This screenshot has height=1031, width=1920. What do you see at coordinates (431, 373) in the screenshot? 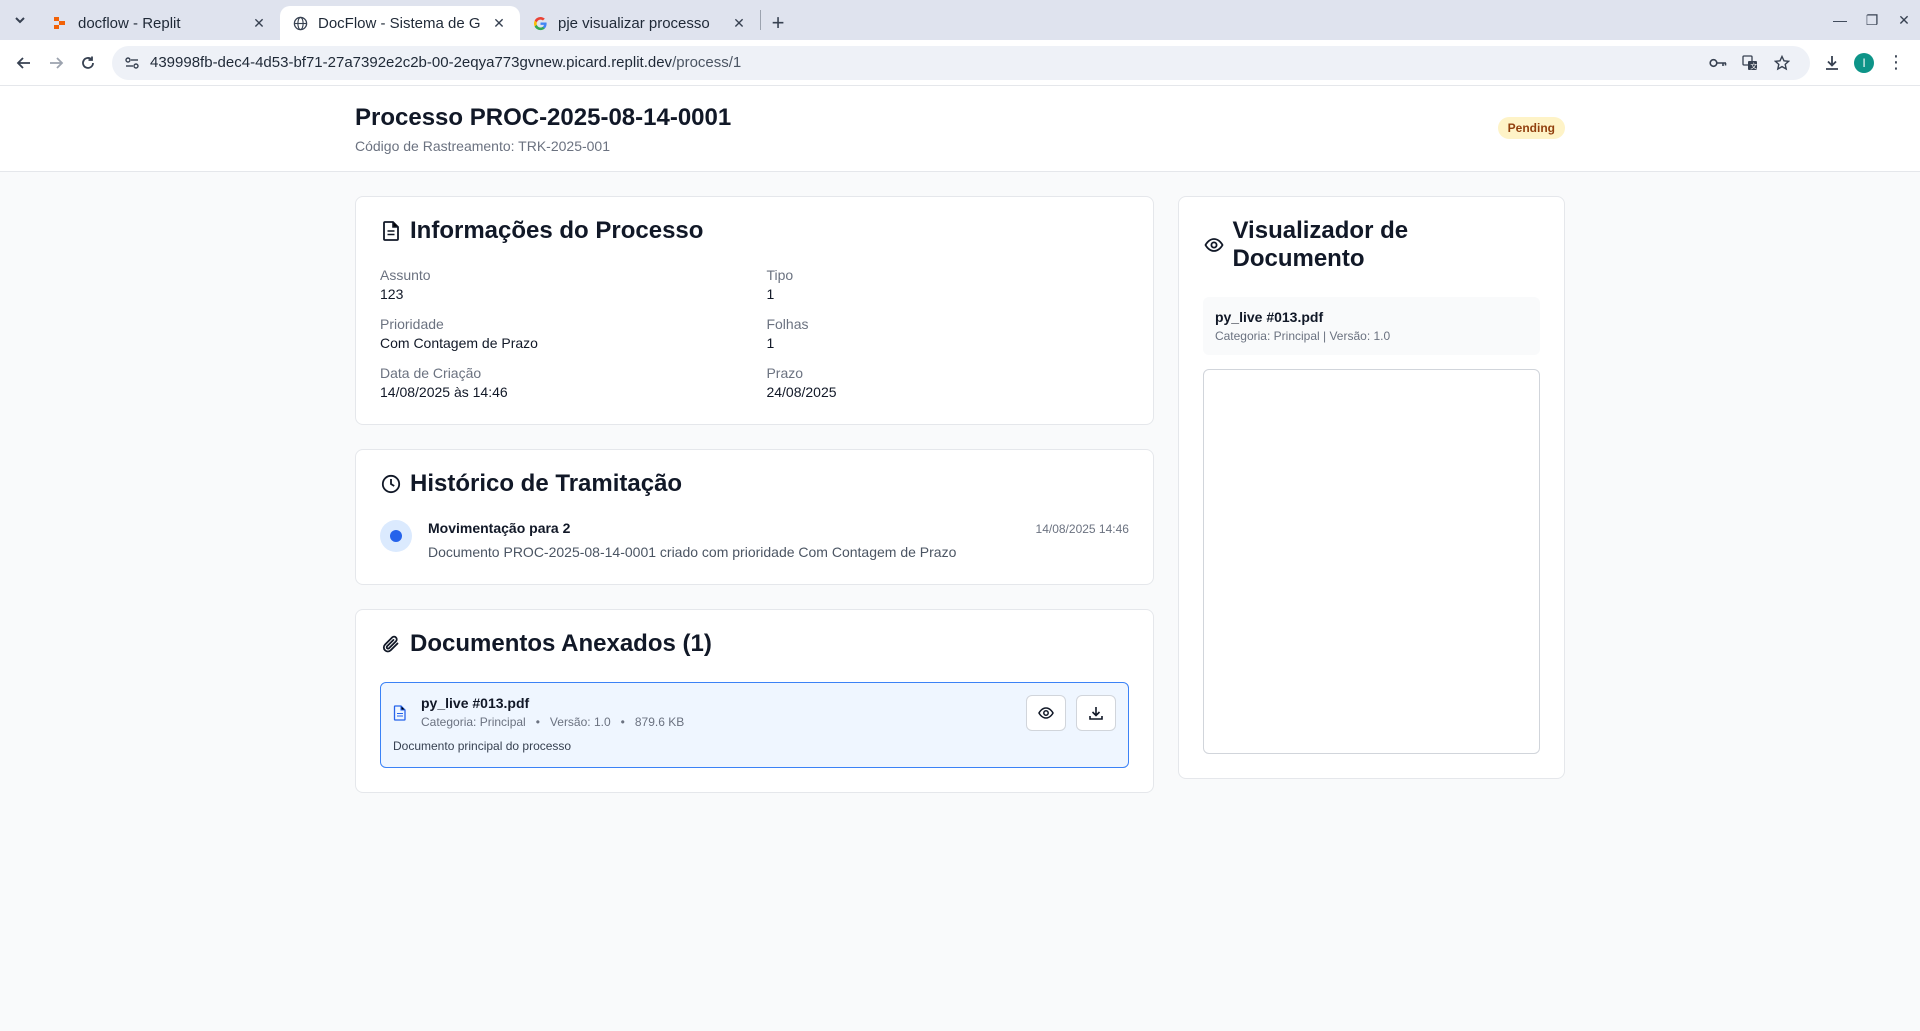
I see `field-label: Data de Criação` at bounding box center [431, 373].